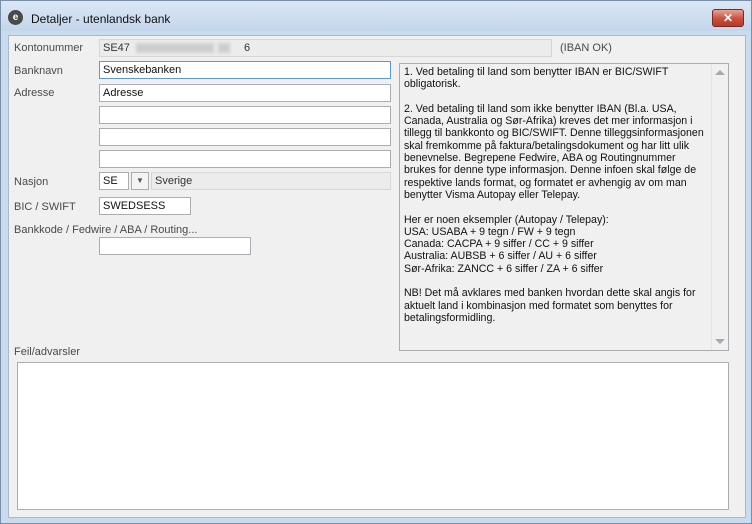  I want to click on kontonummer-label: Kontonummer, so click(49, 48).